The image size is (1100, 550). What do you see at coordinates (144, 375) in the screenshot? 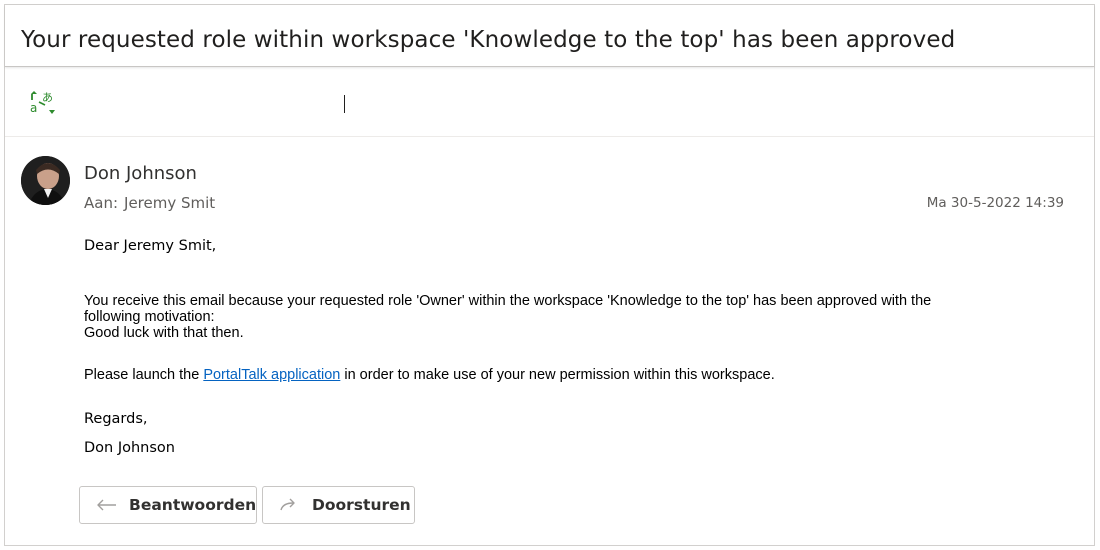
I see `launch-text-before: Please launch the` at bounding box center [144, 375].